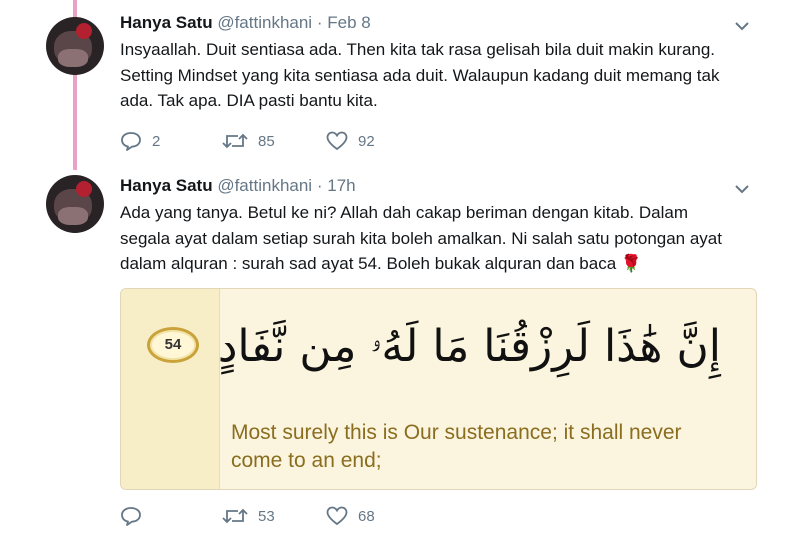  I want to click on reply-button, so click(136, 516).